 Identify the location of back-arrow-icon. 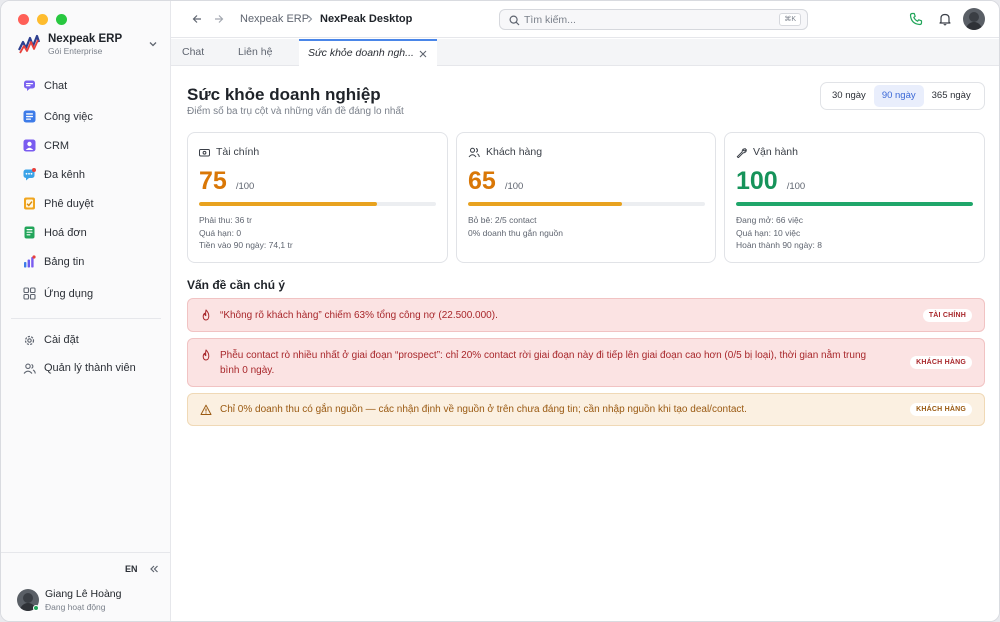
(197, 19).